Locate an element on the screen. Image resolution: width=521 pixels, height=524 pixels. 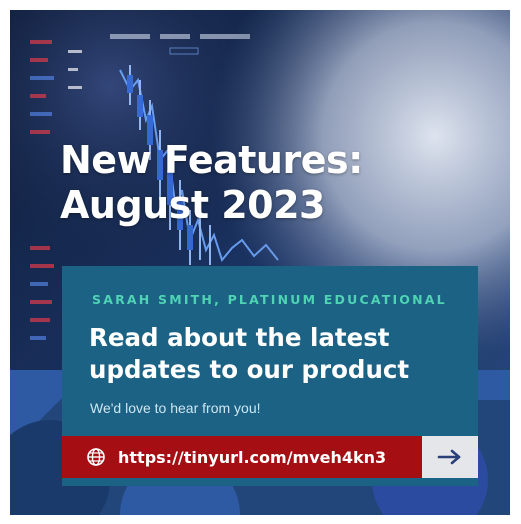
go-arrow-button is located at coordinates (450, 457).